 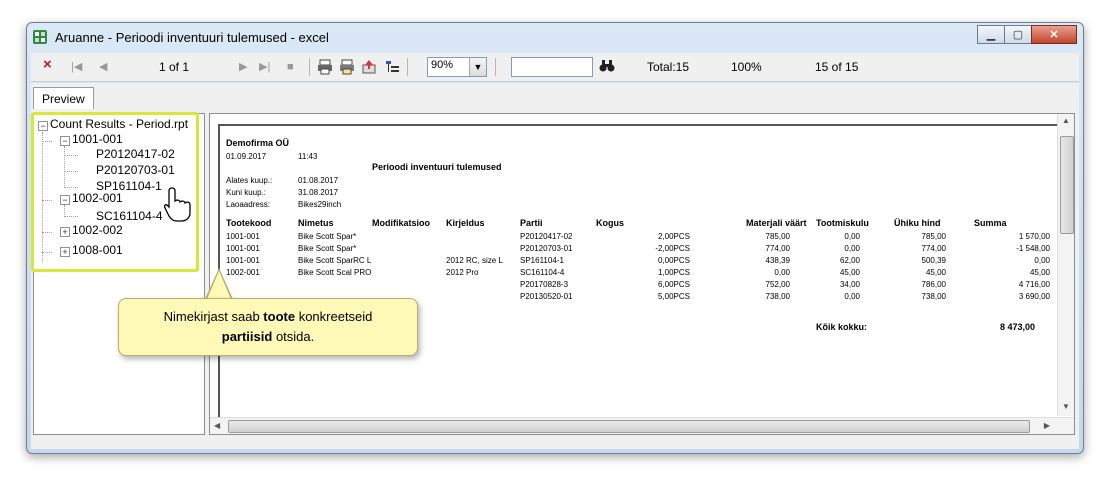 What do you see at coordinates (1018, 327) in the screenshot?
I see `grand-total-value: 8 473,00` at bounding box center [1018, 327].